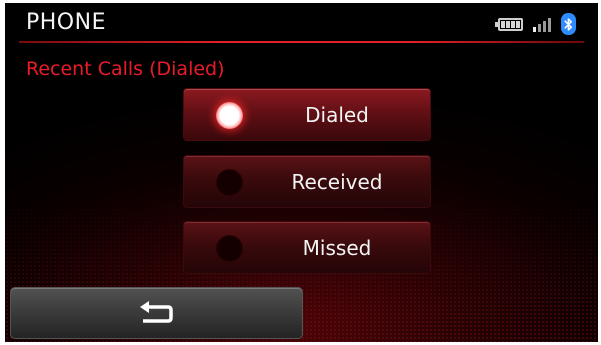  I want to click on battery-icon, so click(509, 24).